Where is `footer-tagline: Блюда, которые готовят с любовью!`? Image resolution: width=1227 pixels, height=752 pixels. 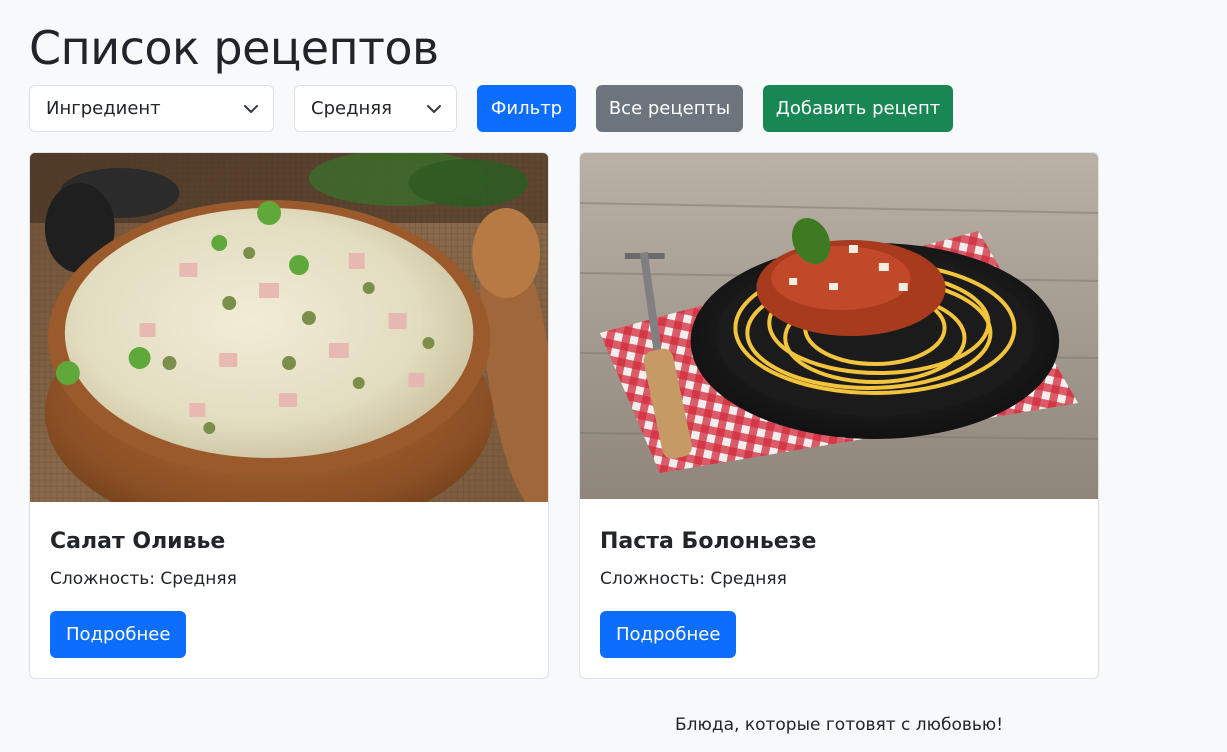
footer-tagline: Блюда, которые готовят с любовью! is located at coordinates (839, 725).